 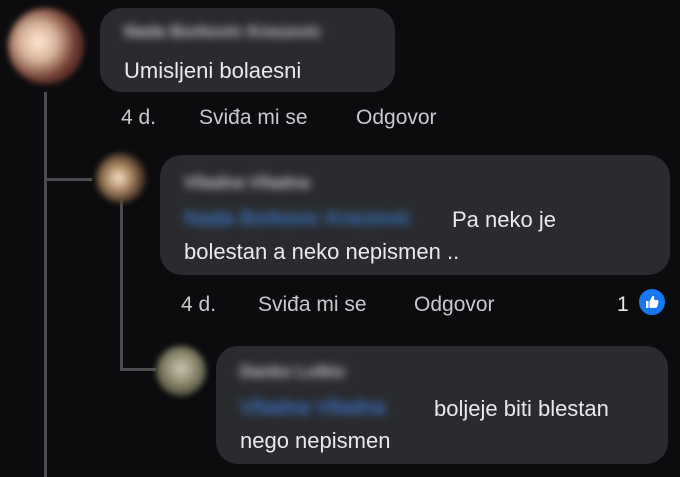 What do you see at coordinates (222, 32) in the screenshot?
I see `comment-author: Nada Borkovic Knezevic` at bounding box center [222, 32].